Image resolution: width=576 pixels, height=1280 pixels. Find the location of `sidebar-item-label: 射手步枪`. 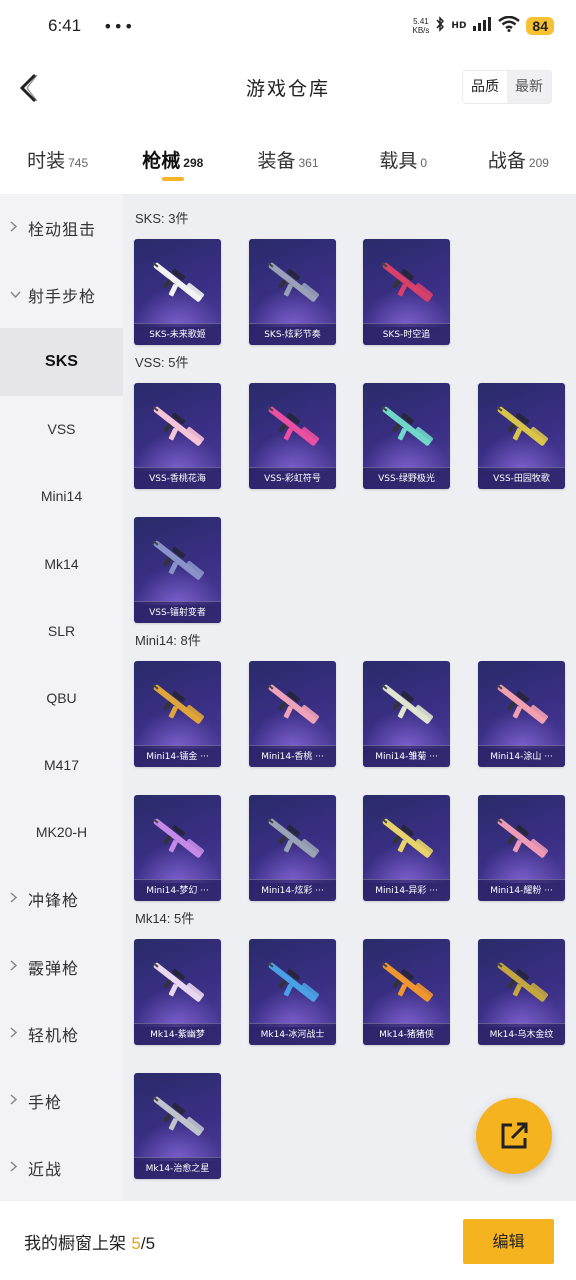

sidebar-item-label: 射手步枪 is located at coordinates (62, 296).